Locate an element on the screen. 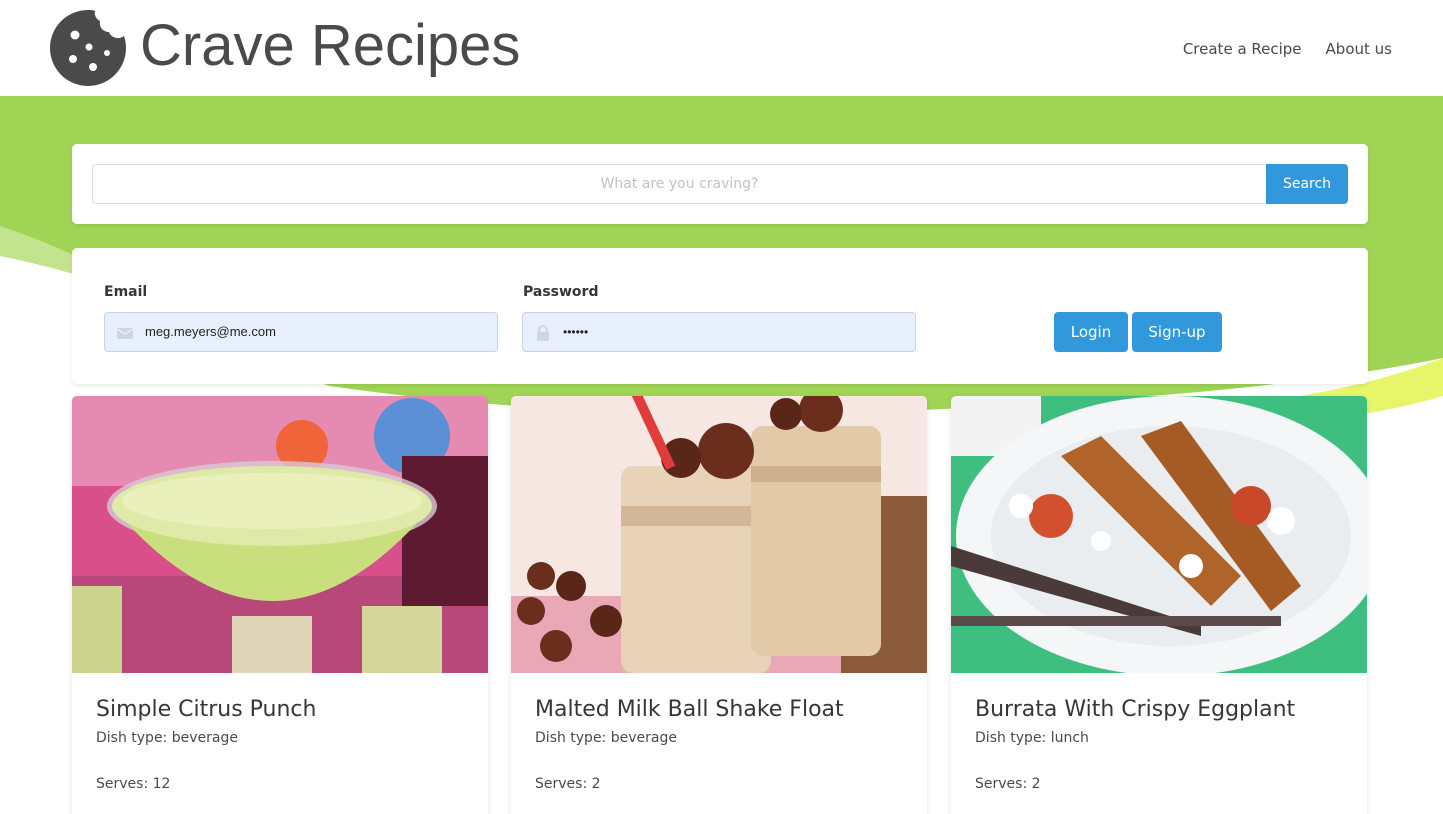  email-field: meg.meyers@me.com is located at coordinates (301, 332).